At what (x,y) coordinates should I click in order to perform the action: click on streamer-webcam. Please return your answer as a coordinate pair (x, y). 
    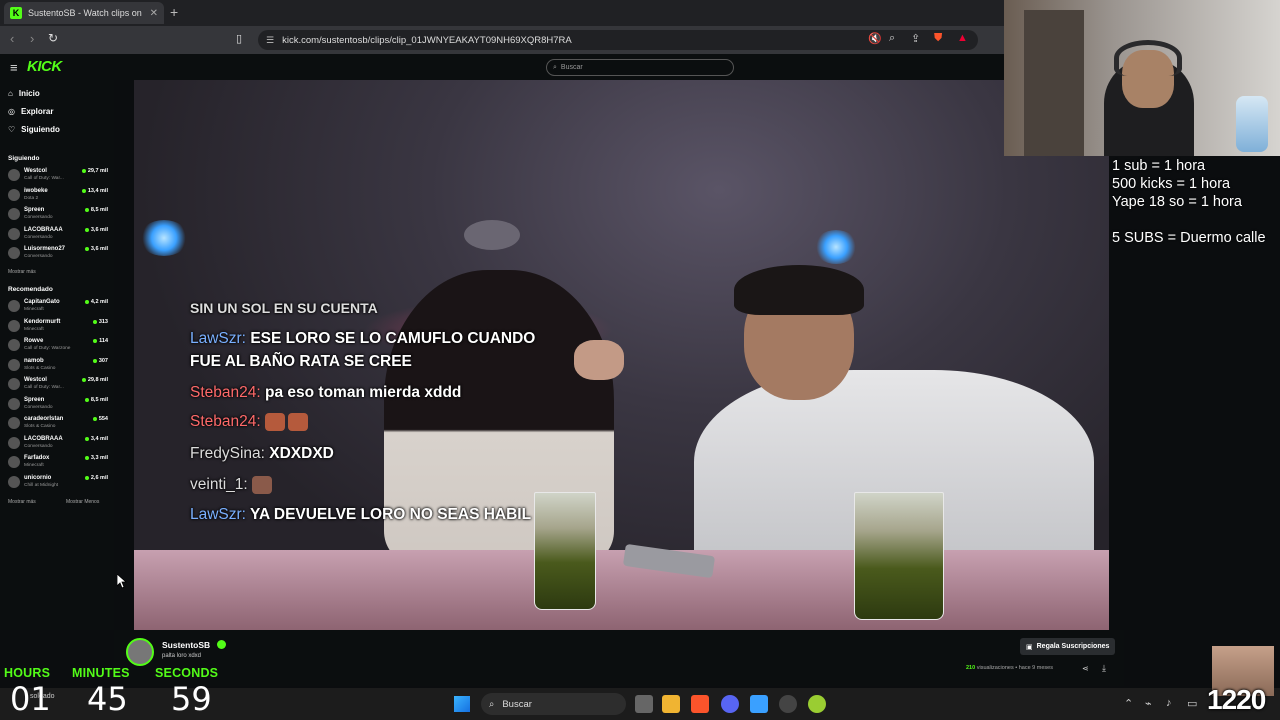
    Looking at the image, I should click on (1142, 78).